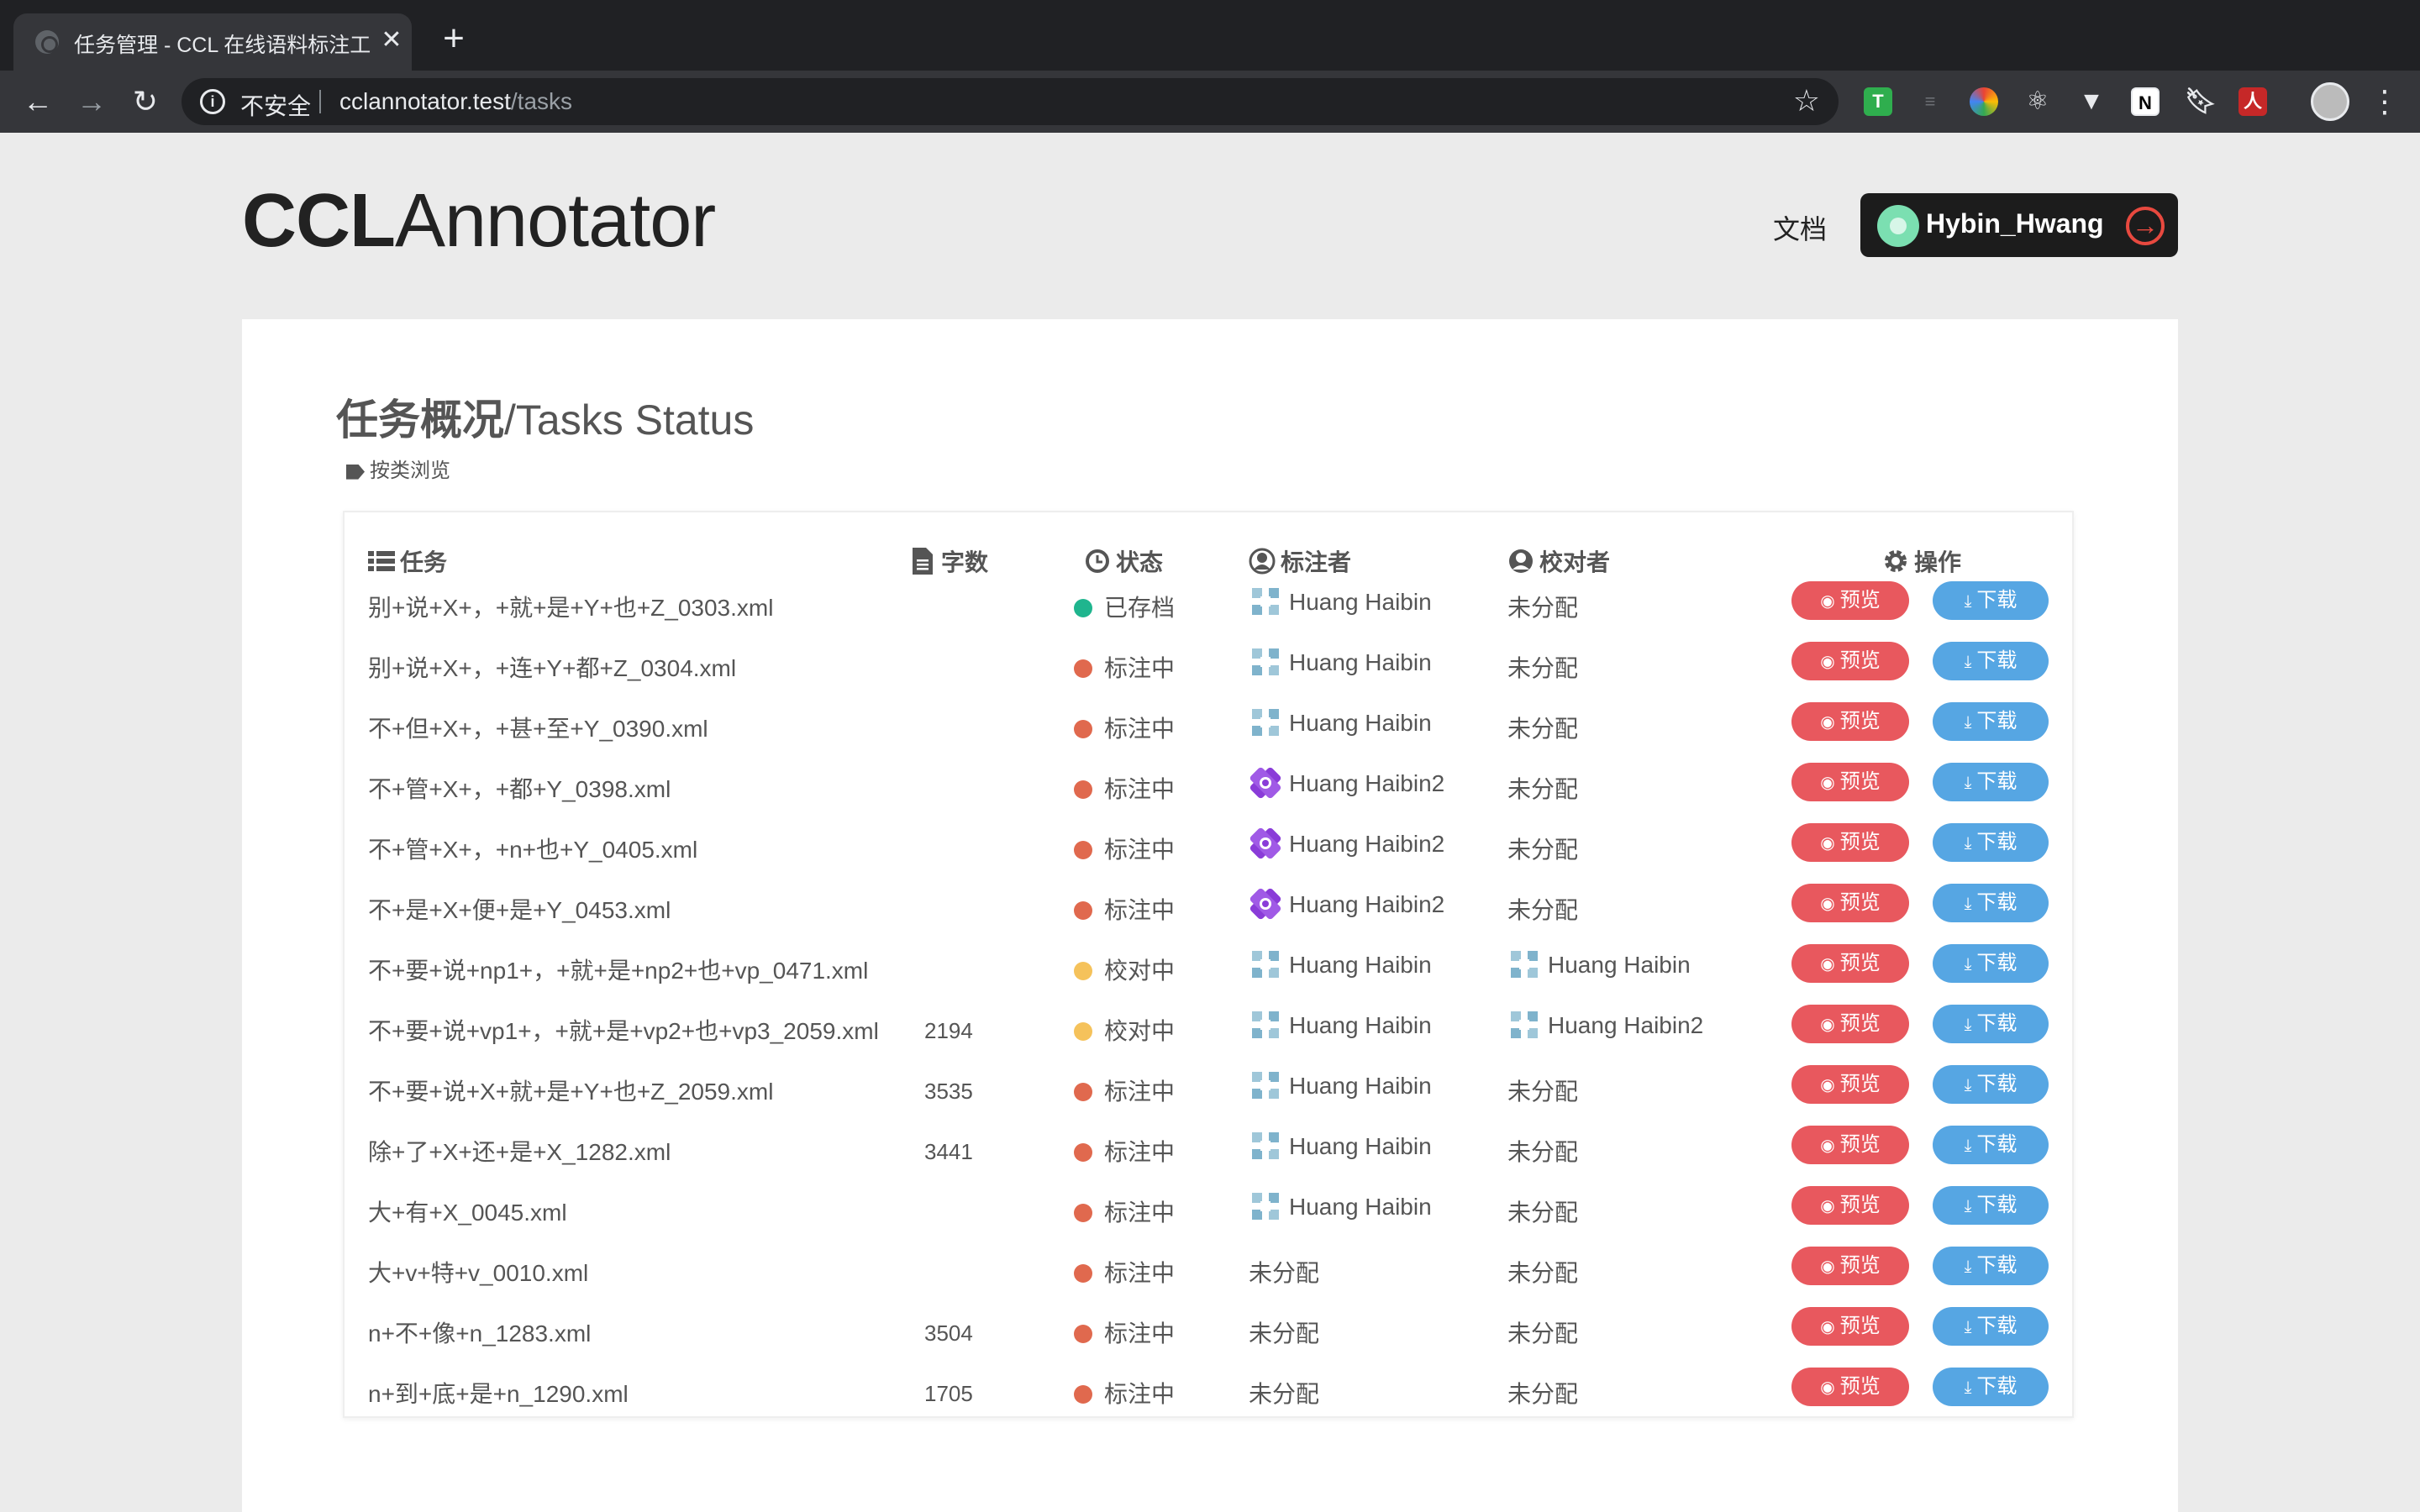 The image size is (2420, 1512). Describe the element at coordinates (1208, 1268) in the screenshot. I see `table-row: 大+v+特+v_0010.xml 标注中 未分配 未分配 ◉ 预览 ⤓ 下载` at that location.